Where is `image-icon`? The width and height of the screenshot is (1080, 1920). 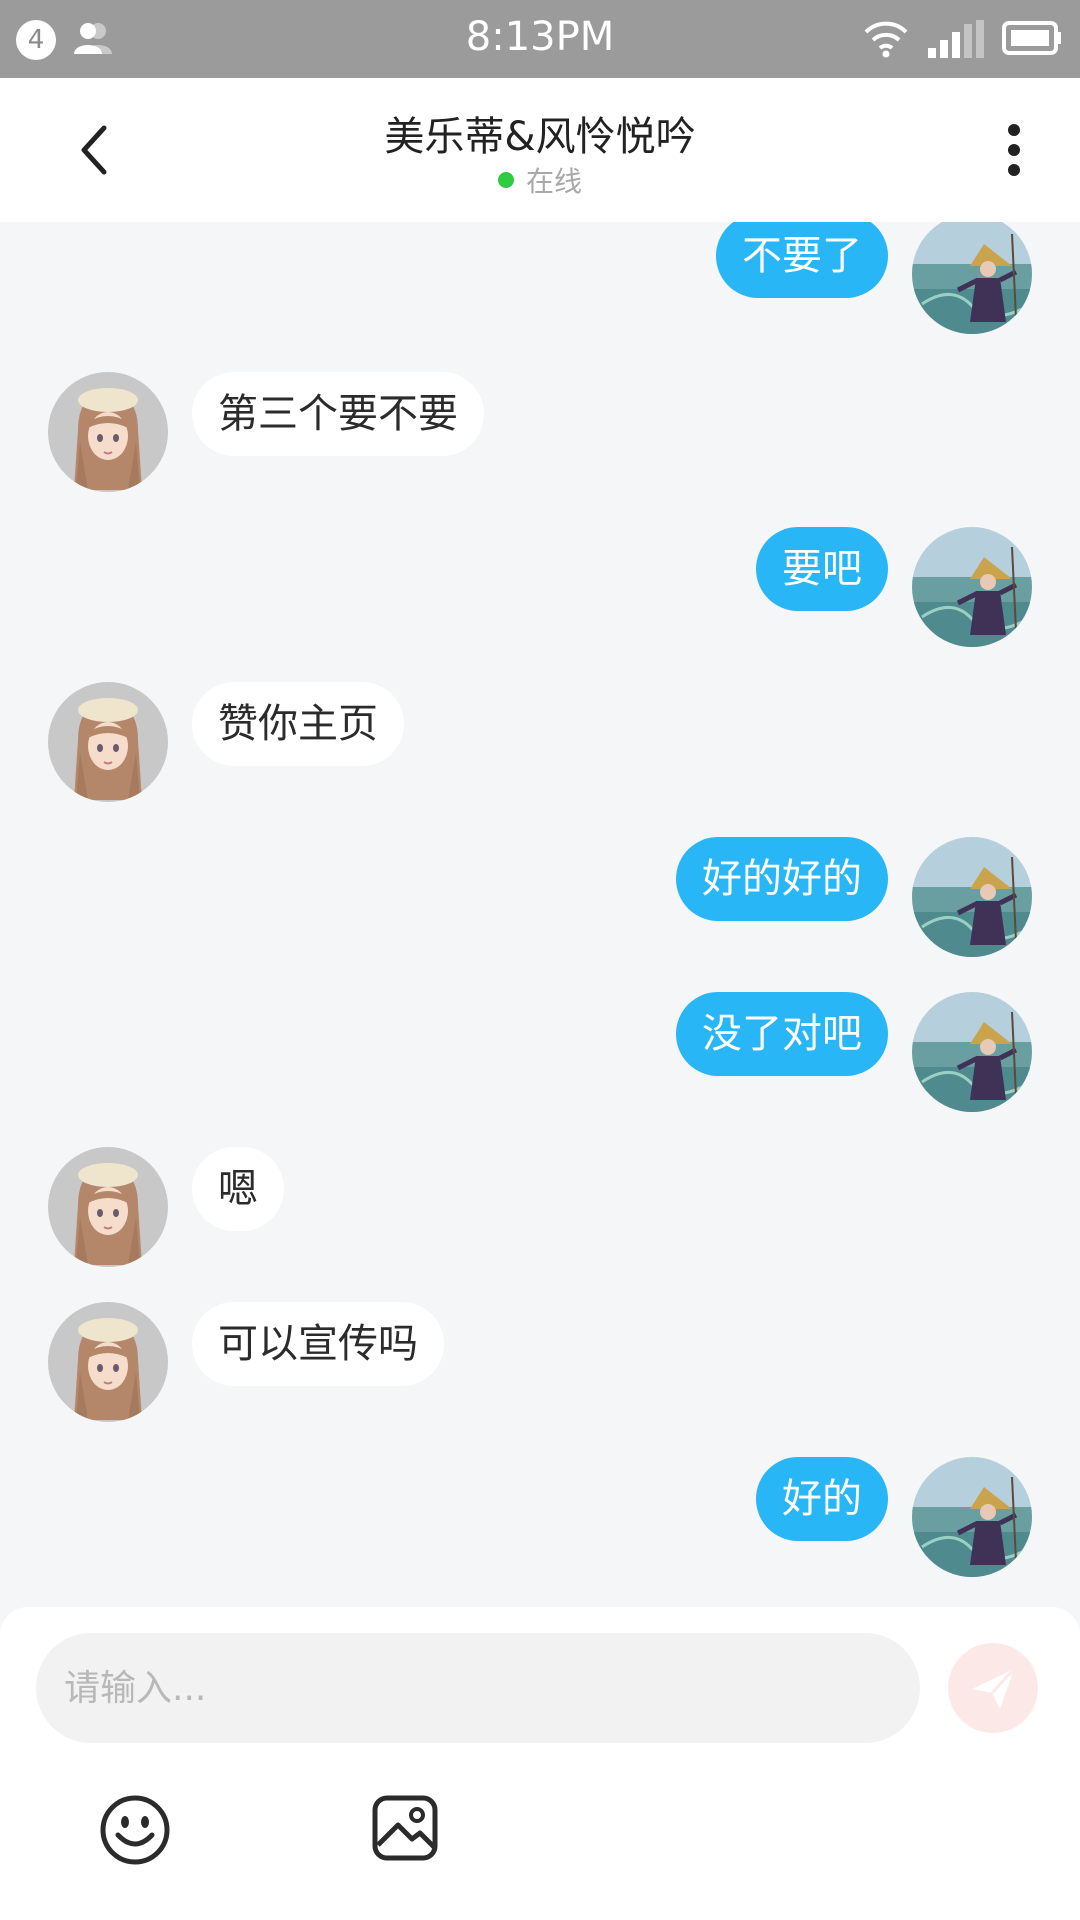 image-icon is located at coordinates (405, 1828).